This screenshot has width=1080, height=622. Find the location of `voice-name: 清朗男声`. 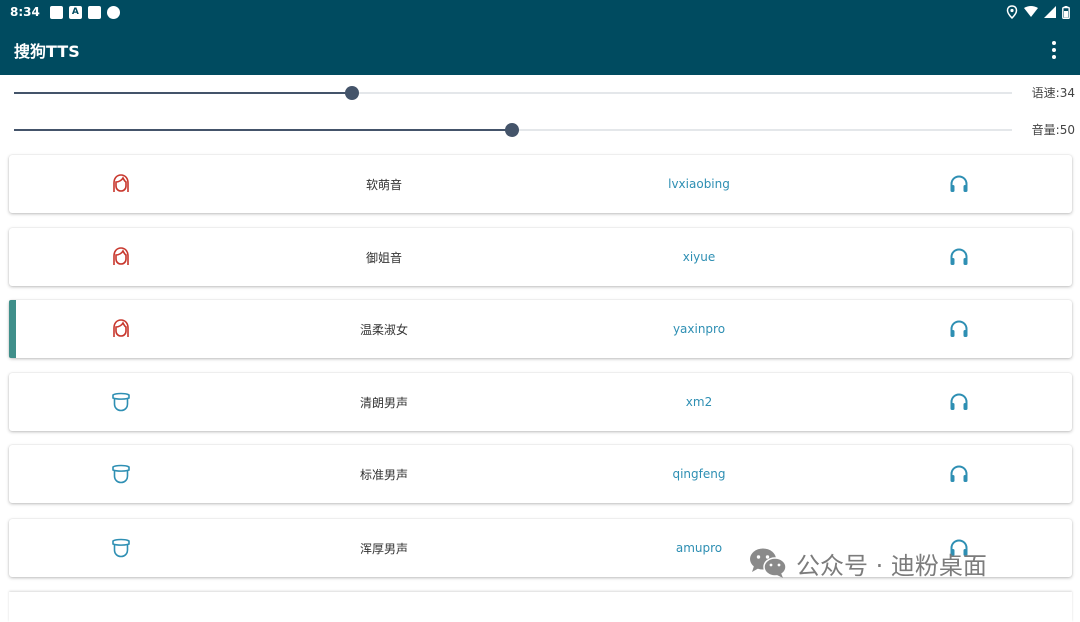

voice-name: 清朗男声 is located at coordinates (383, 402).